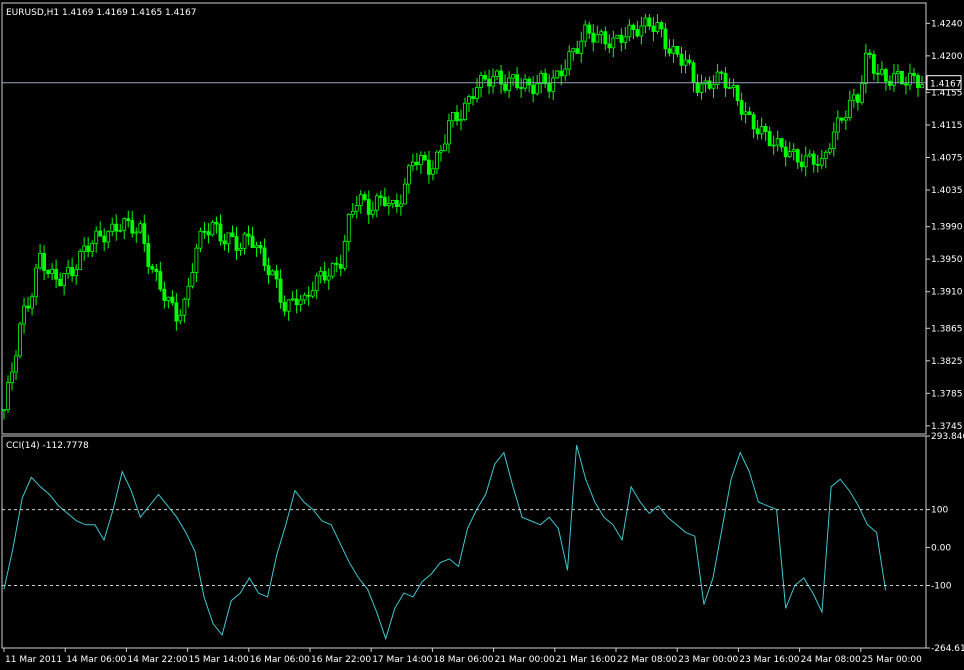  Describe the element at coordinates (892, 660) in the screenshot. I see `time-tick-label: 25 Mar 00:00` at that location.